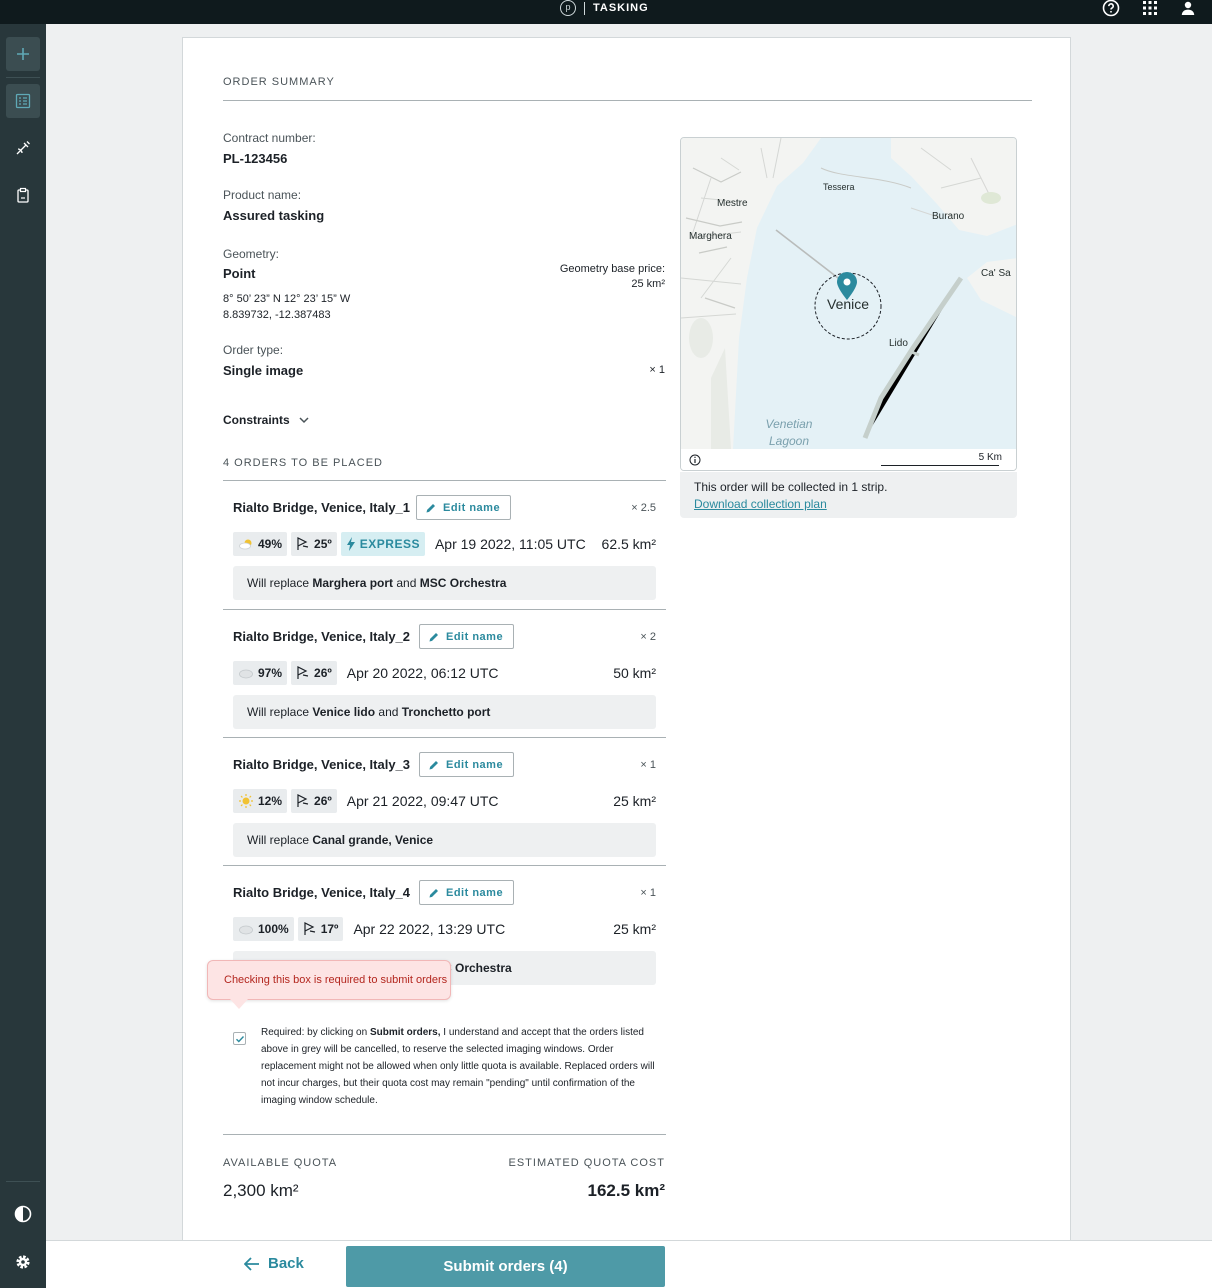 The width and height of the screenshot is (1212, 1288). What do you see at coordinates (279, 82) in the screenshot?
I see `summary-title: ORDER SUMMARY` at bounding box center [279, 82].